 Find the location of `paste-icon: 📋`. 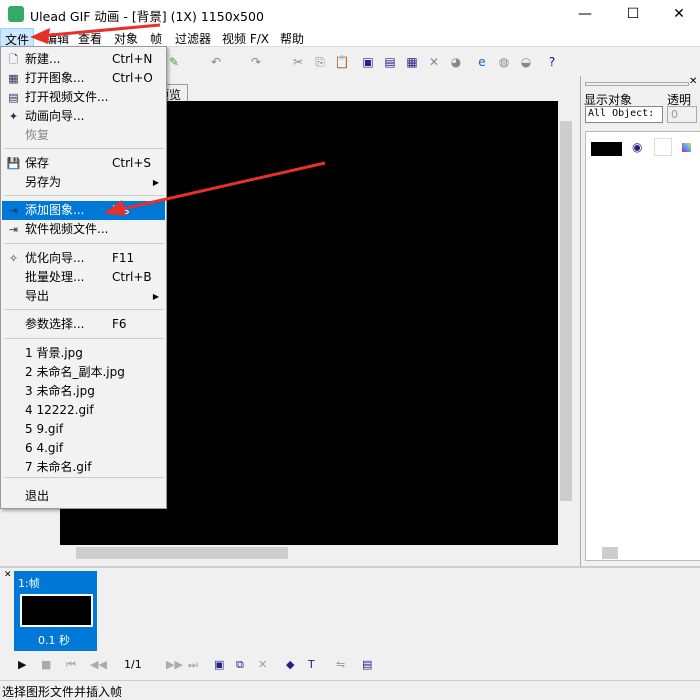

paste-icon: 📋 is located at coordinates (342, 62).